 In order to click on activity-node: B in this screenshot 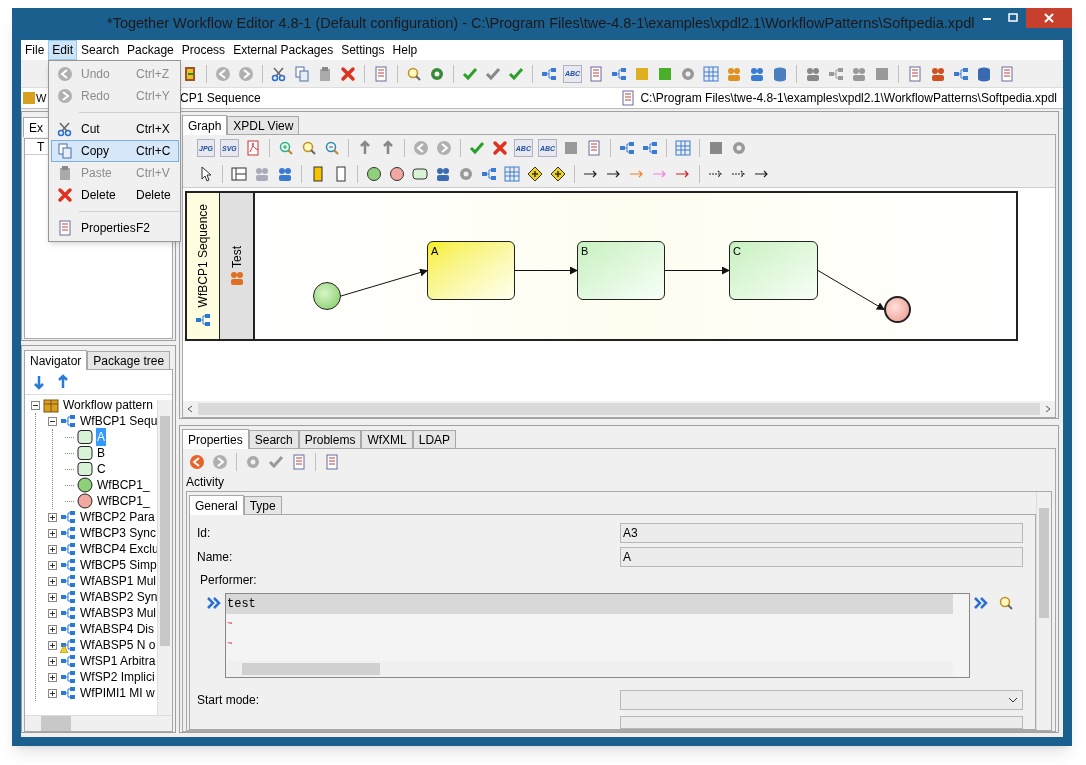, I will do `click(621, 270)`.